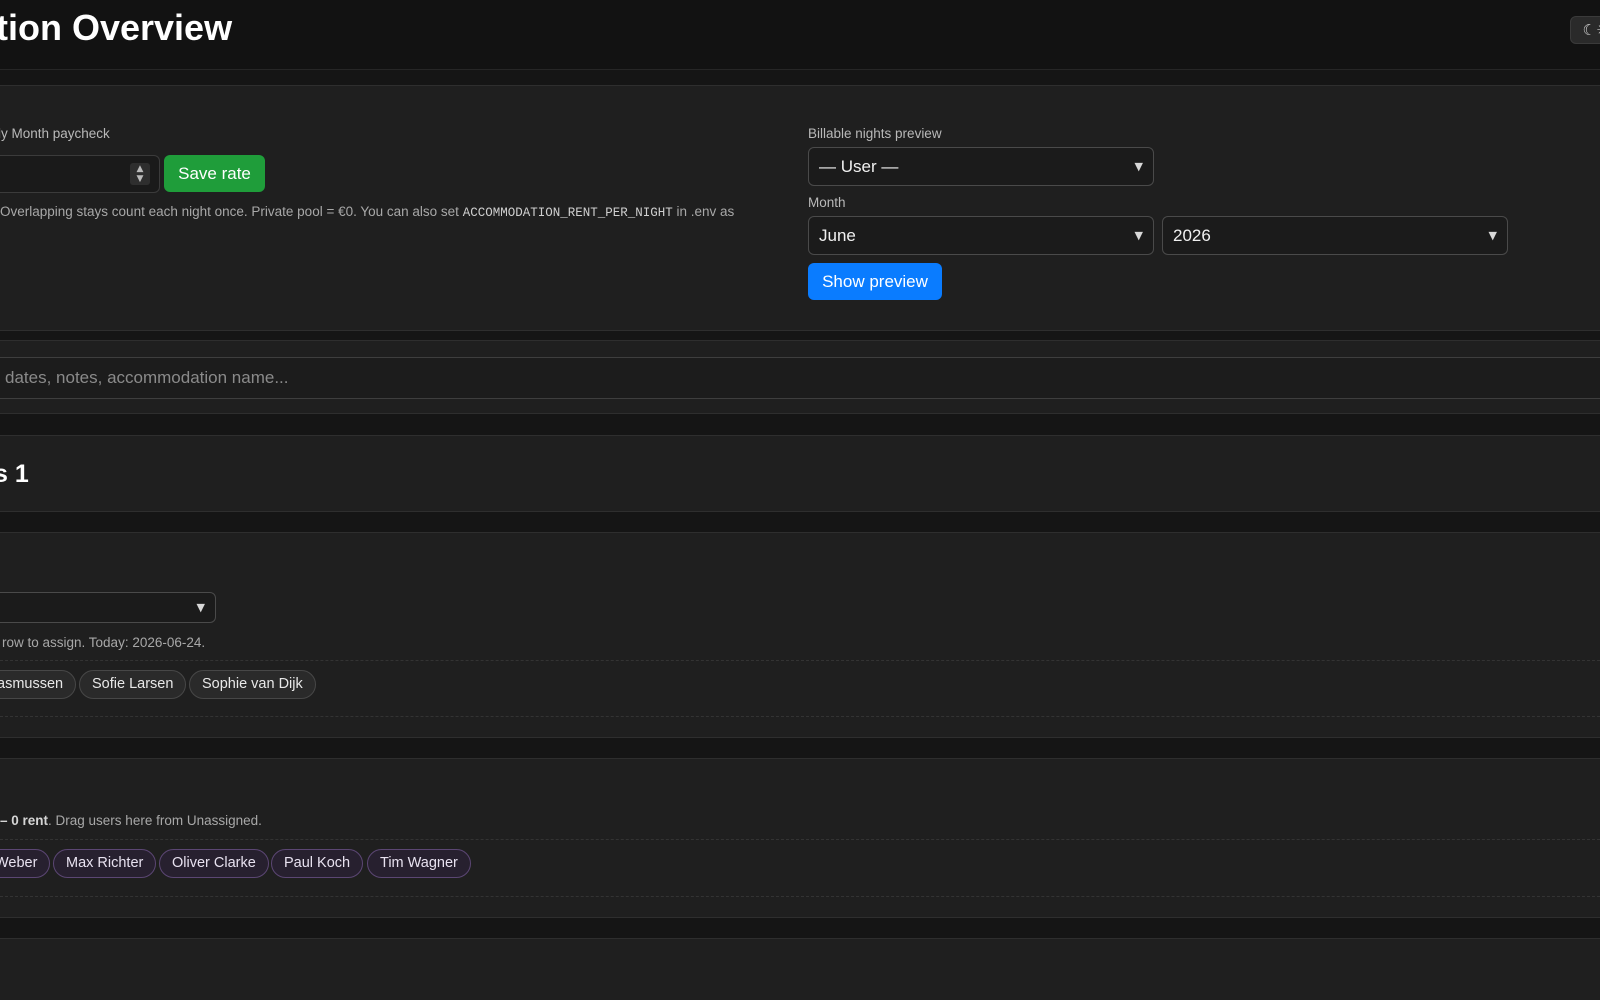  Describe the element at coordinates (108, 607) in the screenshot. I see `assign-select: ▼` at that location.